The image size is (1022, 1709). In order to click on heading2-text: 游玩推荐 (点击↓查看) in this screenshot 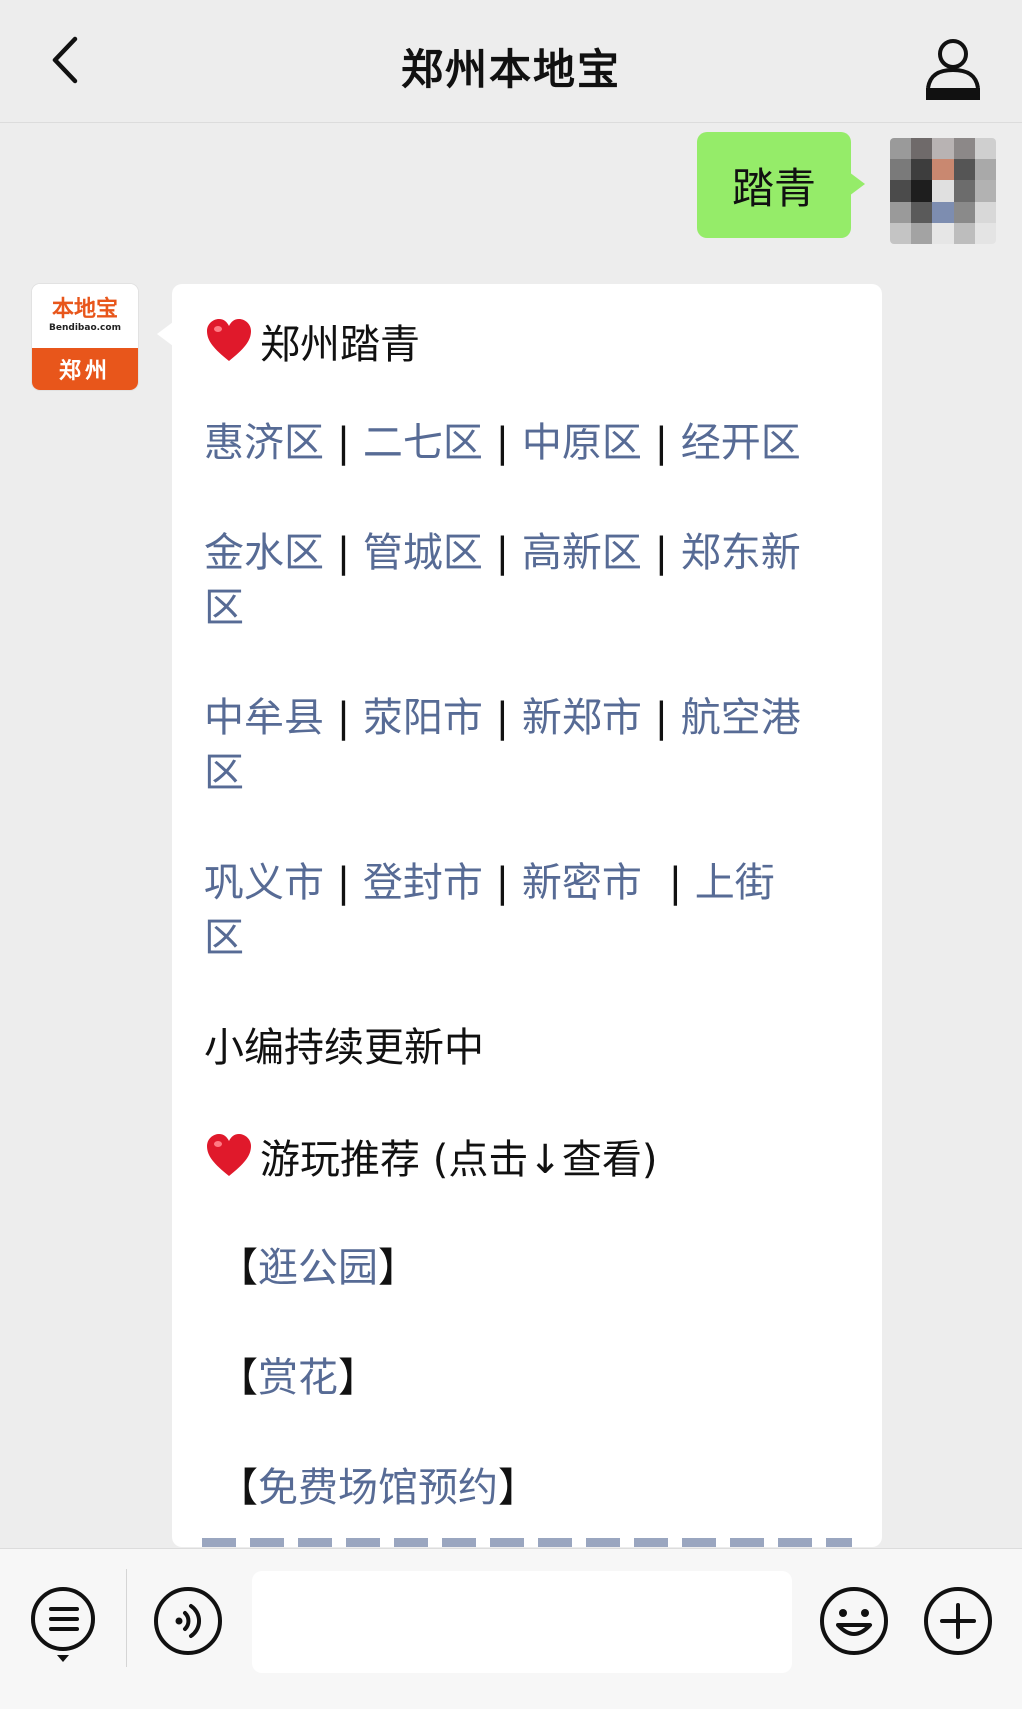, I will do `click(459, 1160)`.